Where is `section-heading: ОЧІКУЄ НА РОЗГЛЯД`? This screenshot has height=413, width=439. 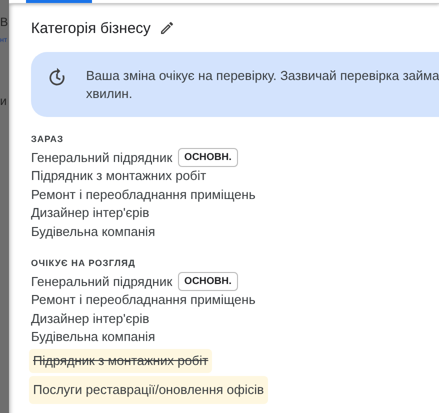
section-heading: ОЧІКУЄ НА РОЗГЛЯД is located at coordinates (83, 263).